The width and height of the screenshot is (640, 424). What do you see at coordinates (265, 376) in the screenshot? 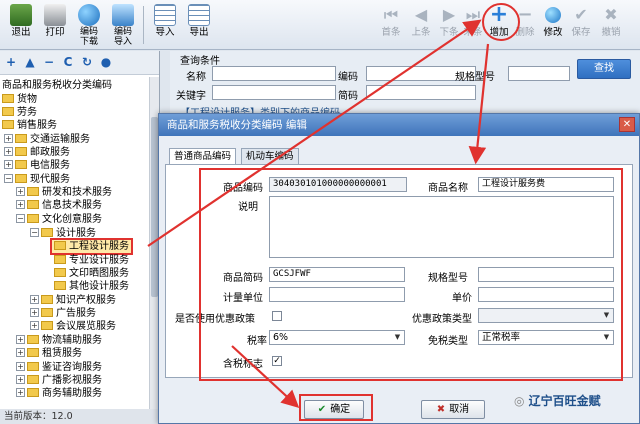
I see `arrow-form-to-ok` at bounding box center [265, 376].